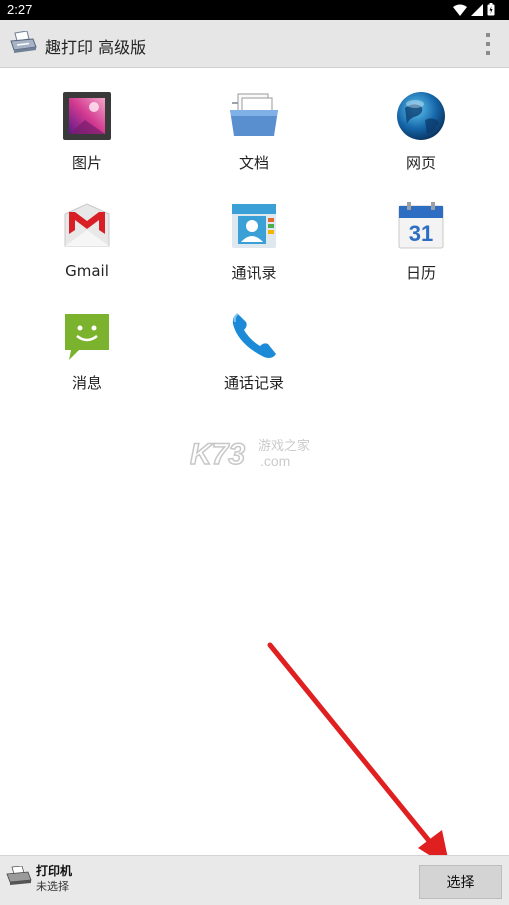  What do you see at coordinates (254, 880) in the screenshot?
I see `bottom-bar: 打印机 未选择 选择` at bounding box center [254, 880].